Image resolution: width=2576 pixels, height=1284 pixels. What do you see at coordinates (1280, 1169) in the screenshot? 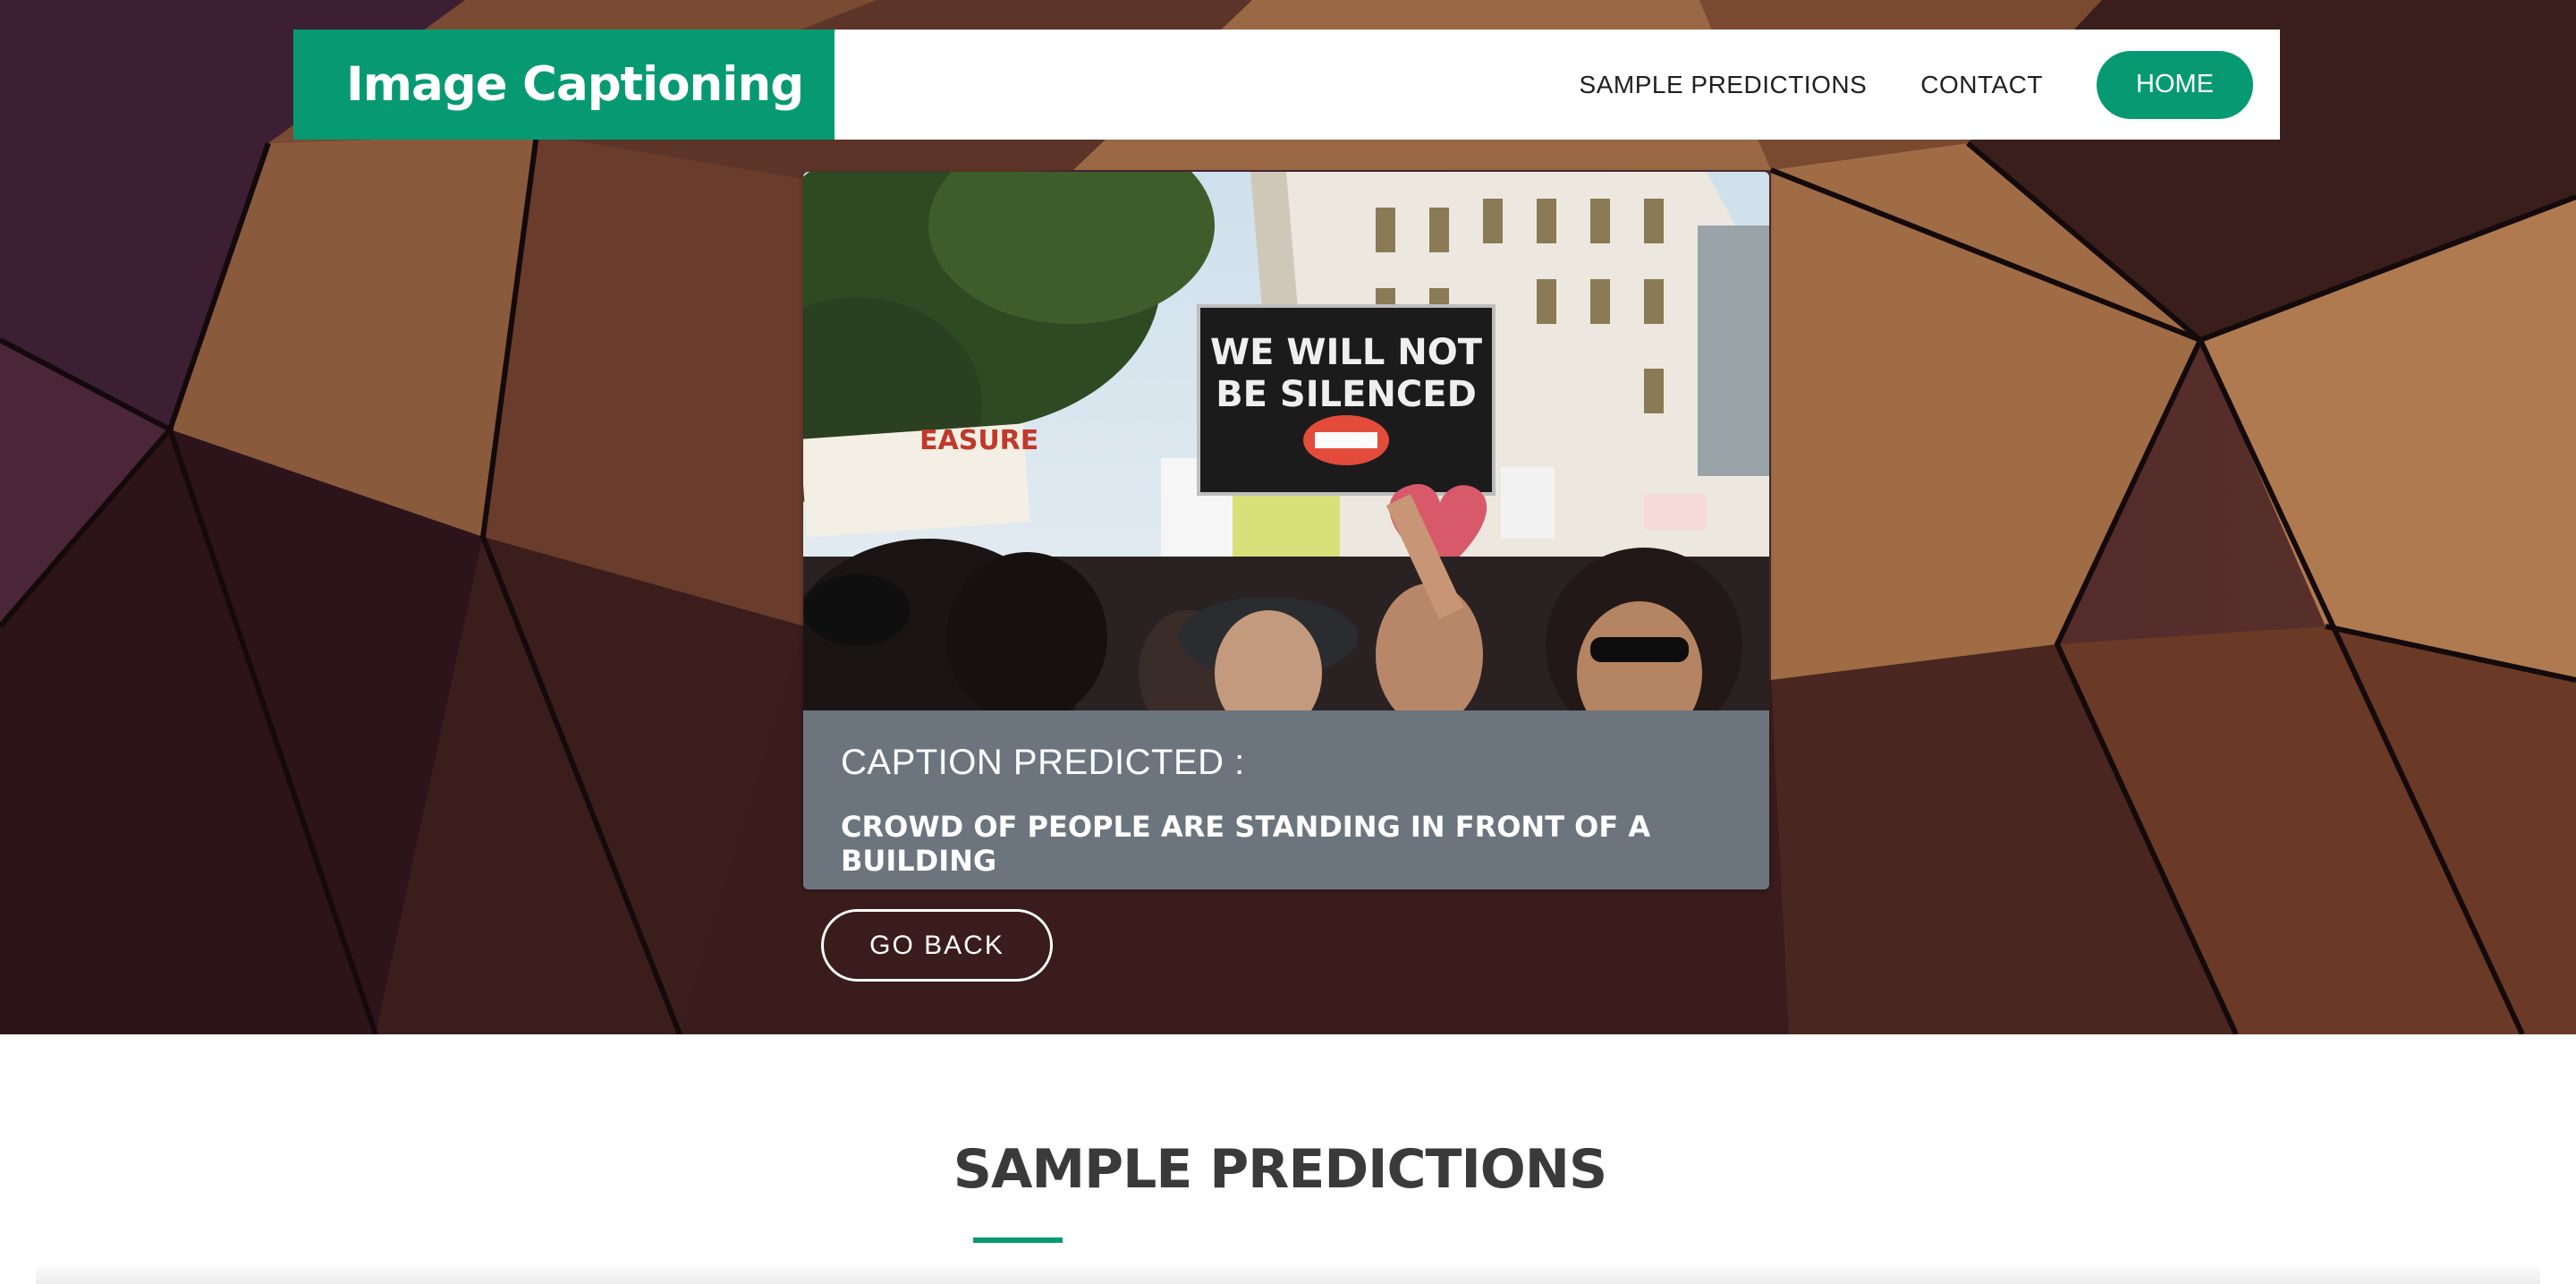
I see `section-title: SAMPLE PREDICTIONS` at bounding box center [1280, 1169].